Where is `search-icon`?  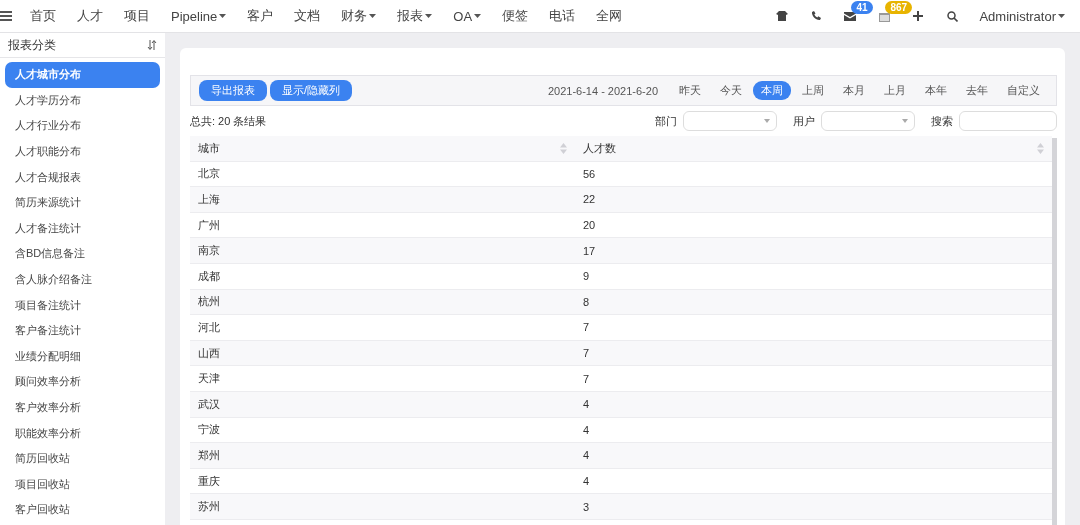
search-icon is located at coordinates (952, 16).